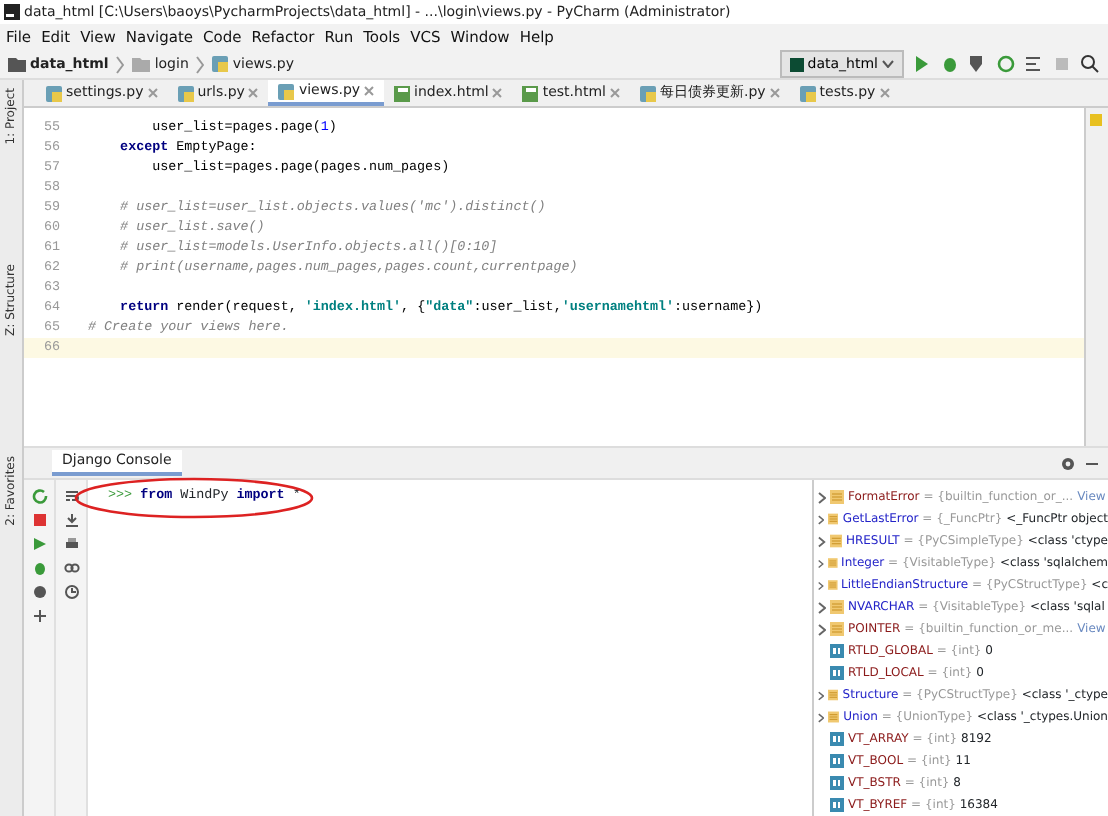 This screenshot has width=1108, height=816. I want to click on profile-icon, so click(1006, 64).